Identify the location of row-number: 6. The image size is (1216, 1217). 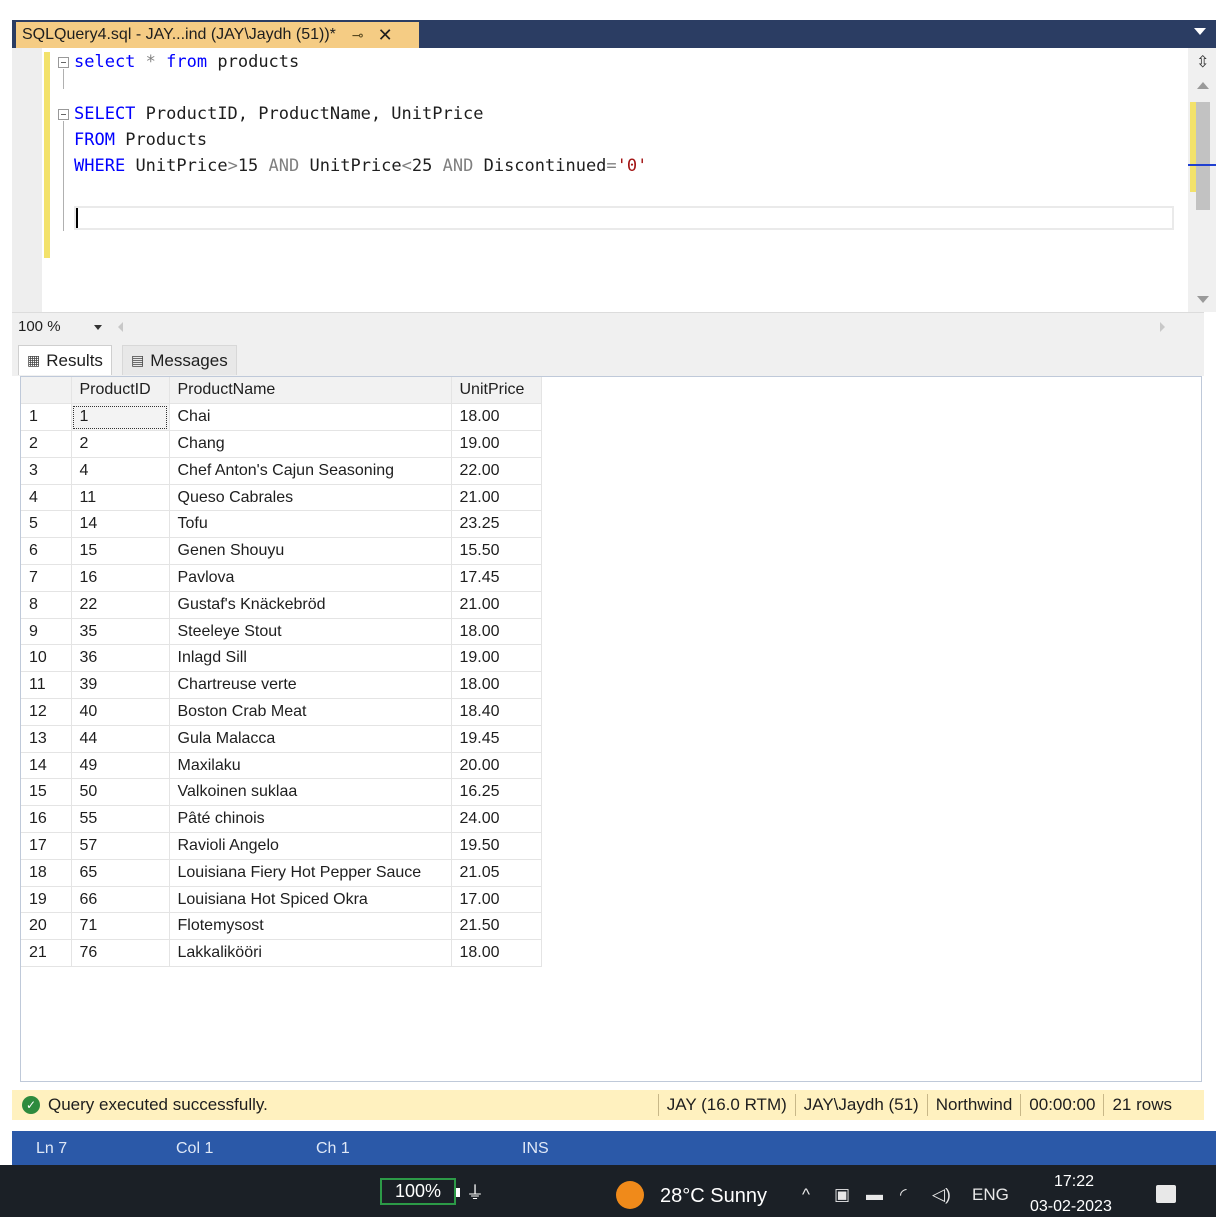
(46, 551).